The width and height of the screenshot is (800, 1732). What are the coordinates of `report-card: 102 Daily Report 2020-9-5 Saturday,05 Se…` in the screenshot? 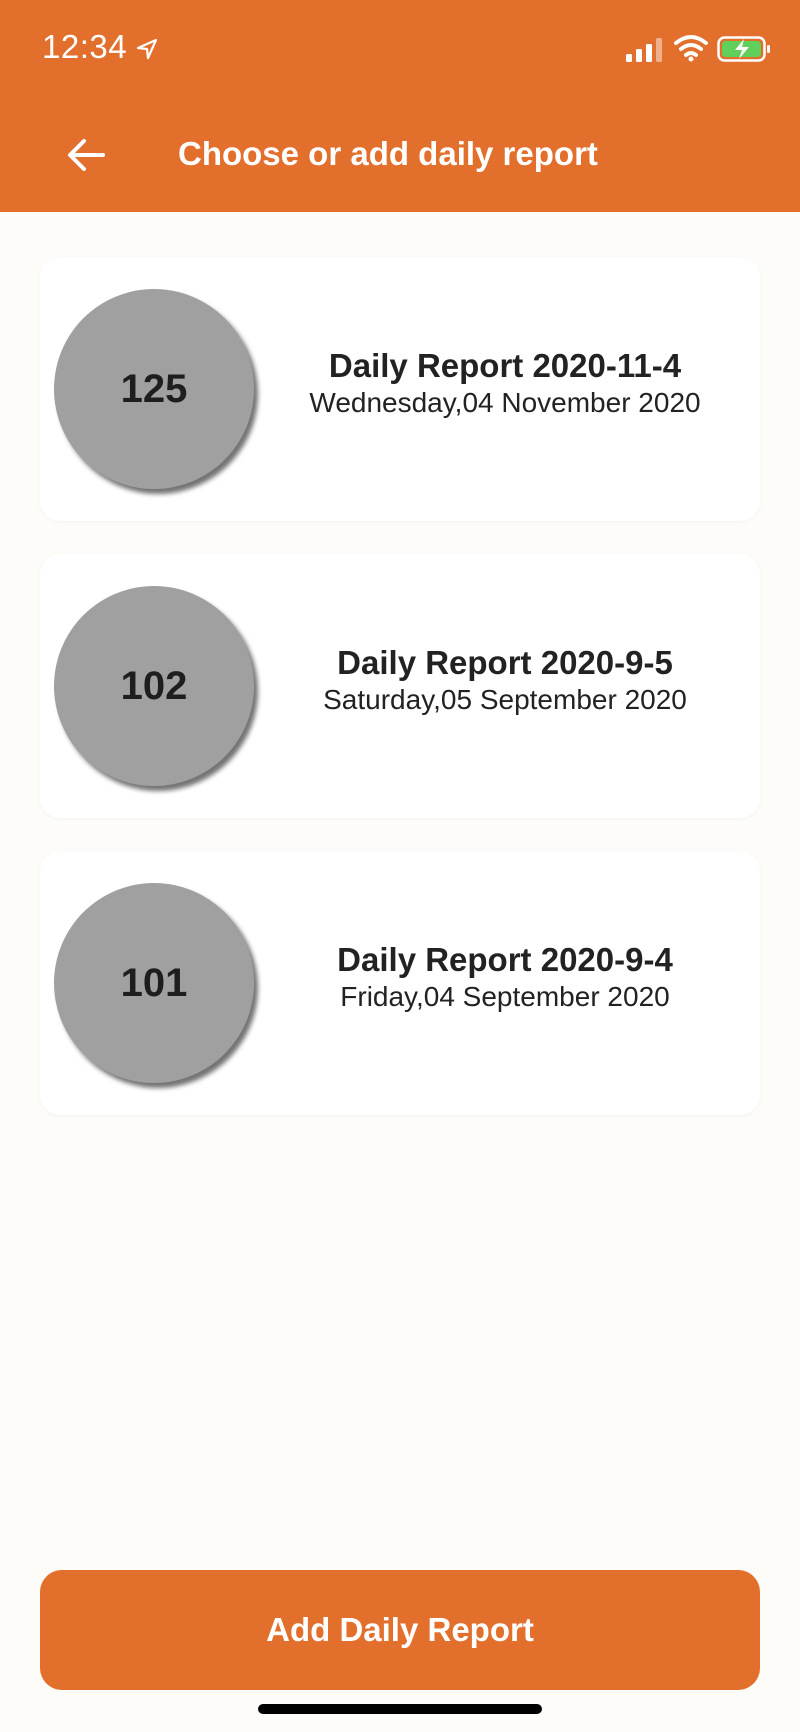 It's located at (400, 686).